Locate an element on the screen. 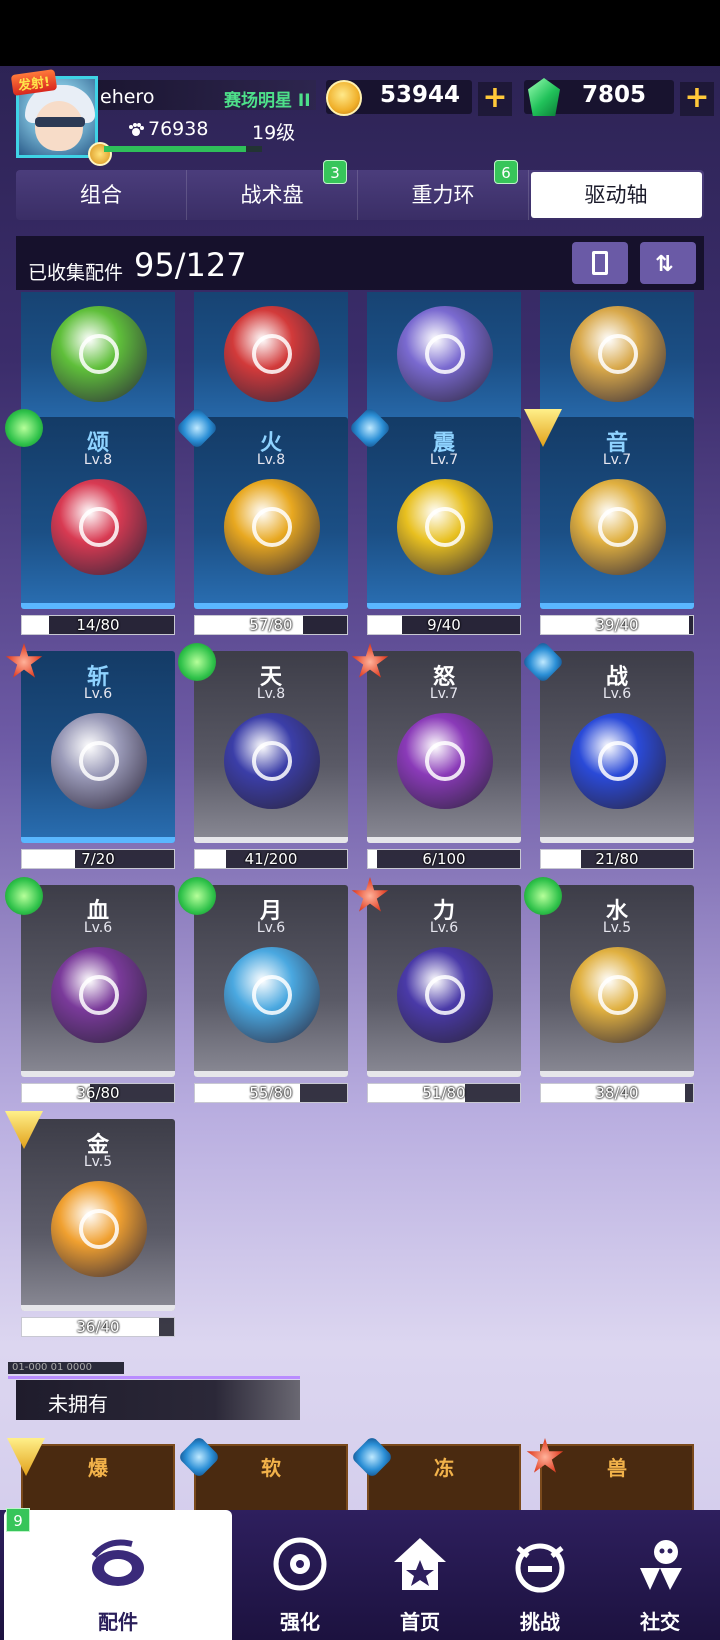 The width and height of the screenshot is (720, 1640). part-card: 火 Lv.8 57/80 is located at coordinates (261, 521).